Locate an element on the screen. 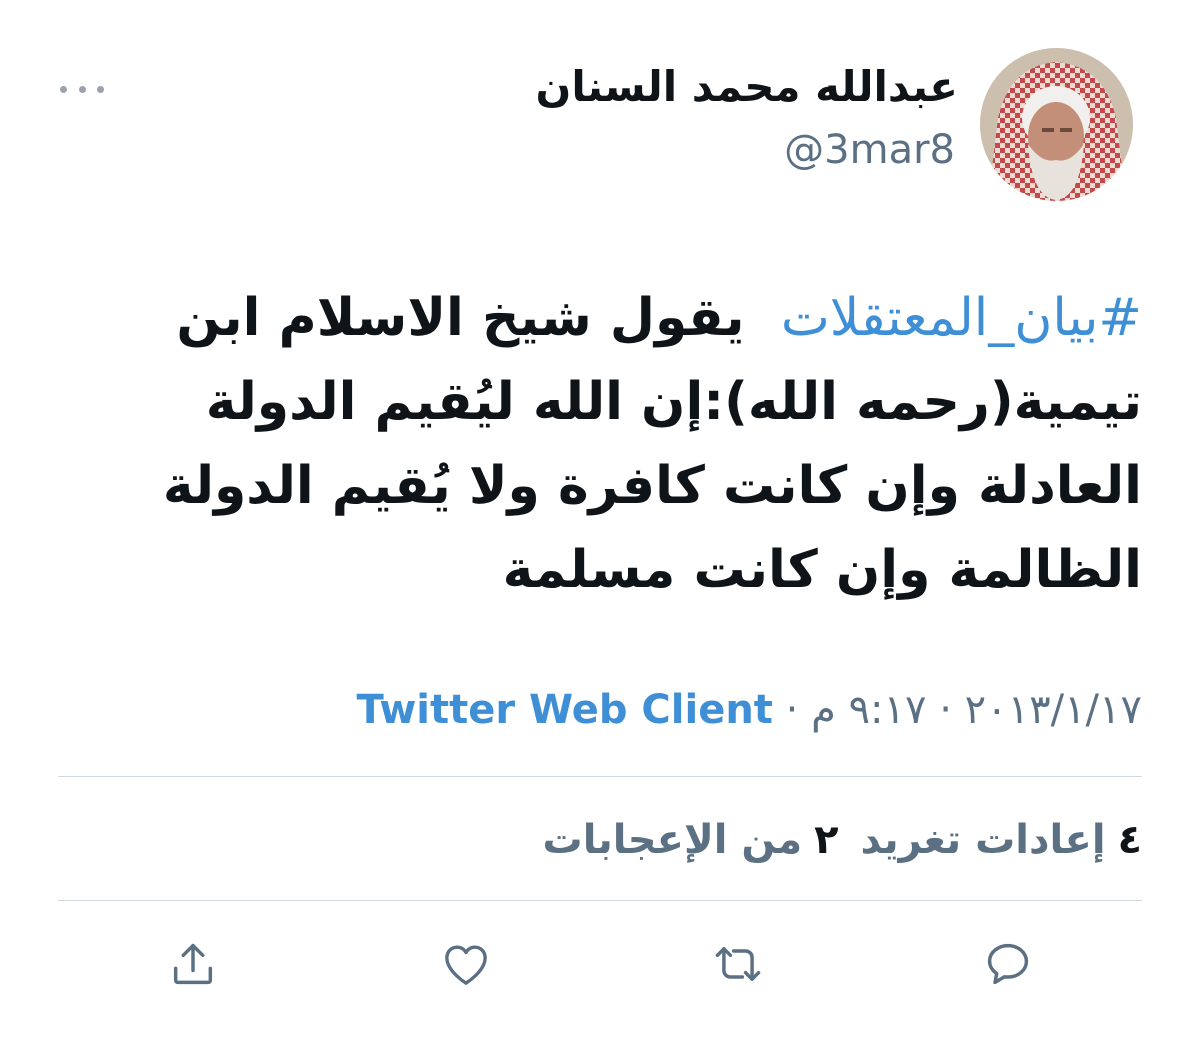  tweet-time: ٩:١٧ م is located at coordinates (868, 710).